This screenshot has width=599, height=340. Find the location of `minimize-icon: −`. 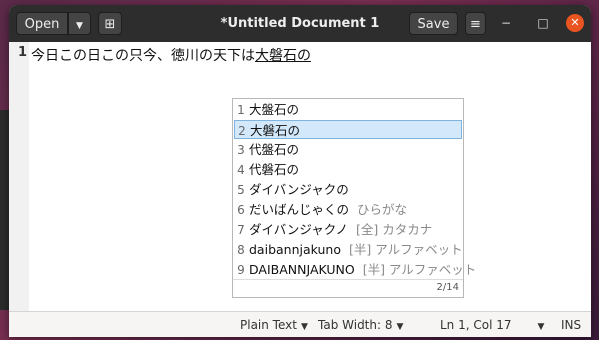

minimize-icon: − is located at coordinates (506, 23).